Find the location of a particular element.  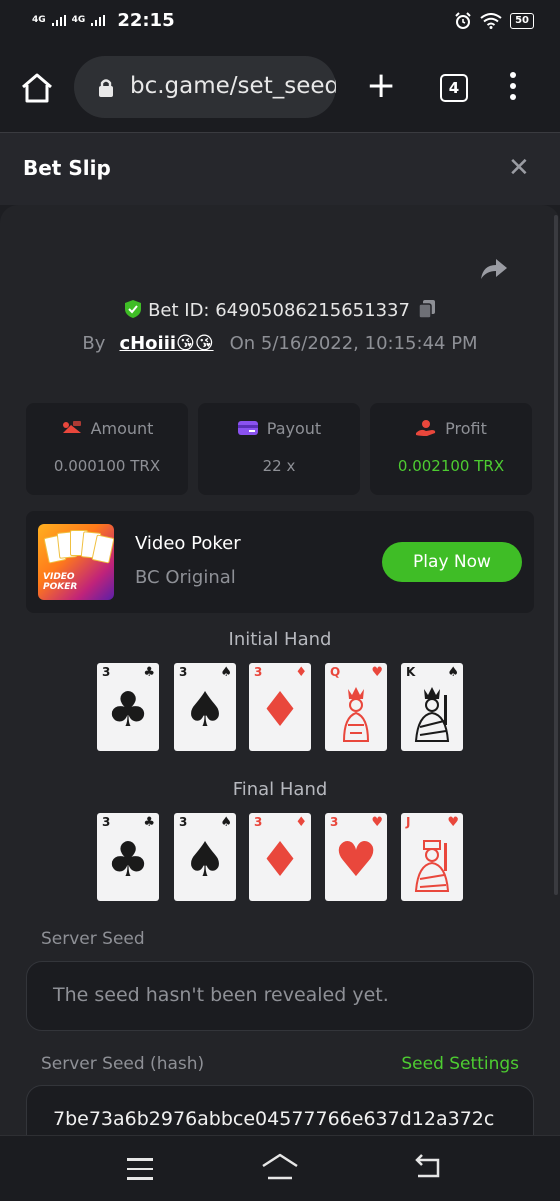

new-tab-button: + is located at coordinates (381, 86).